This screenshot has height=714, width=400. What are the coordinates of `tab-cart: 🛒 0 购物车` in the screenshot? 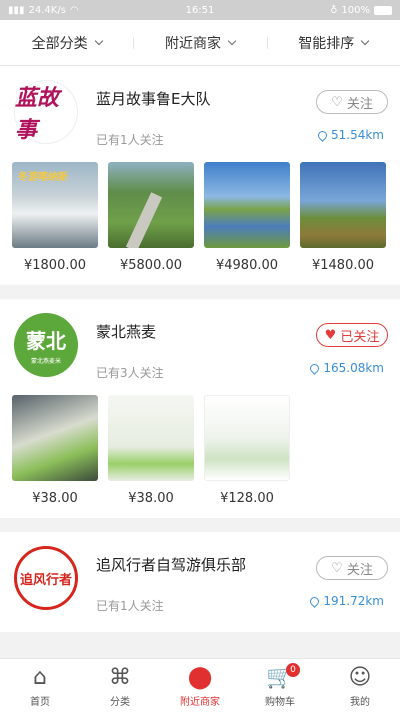 It's located at (280, 686).